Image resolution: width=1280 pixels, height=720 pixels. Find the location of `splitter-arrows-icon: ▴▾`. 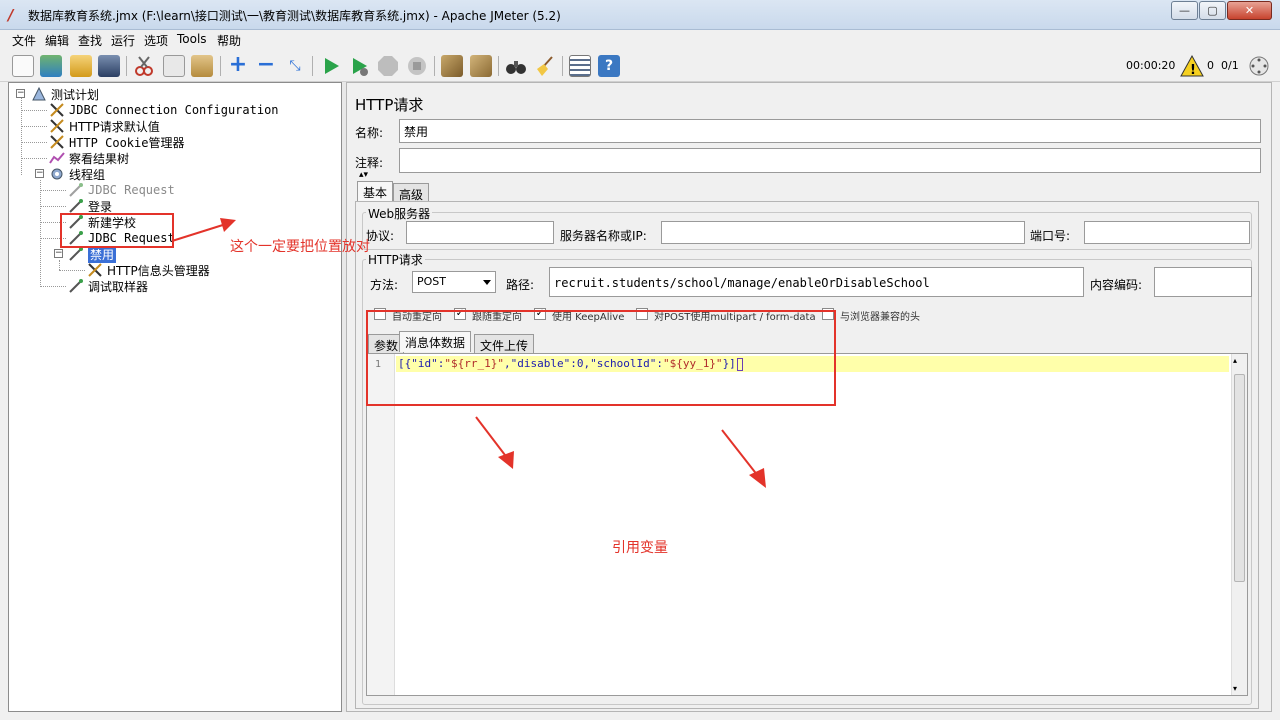

splitter-arrows-icon: ▴▾ is located at coordinates (363, 175).